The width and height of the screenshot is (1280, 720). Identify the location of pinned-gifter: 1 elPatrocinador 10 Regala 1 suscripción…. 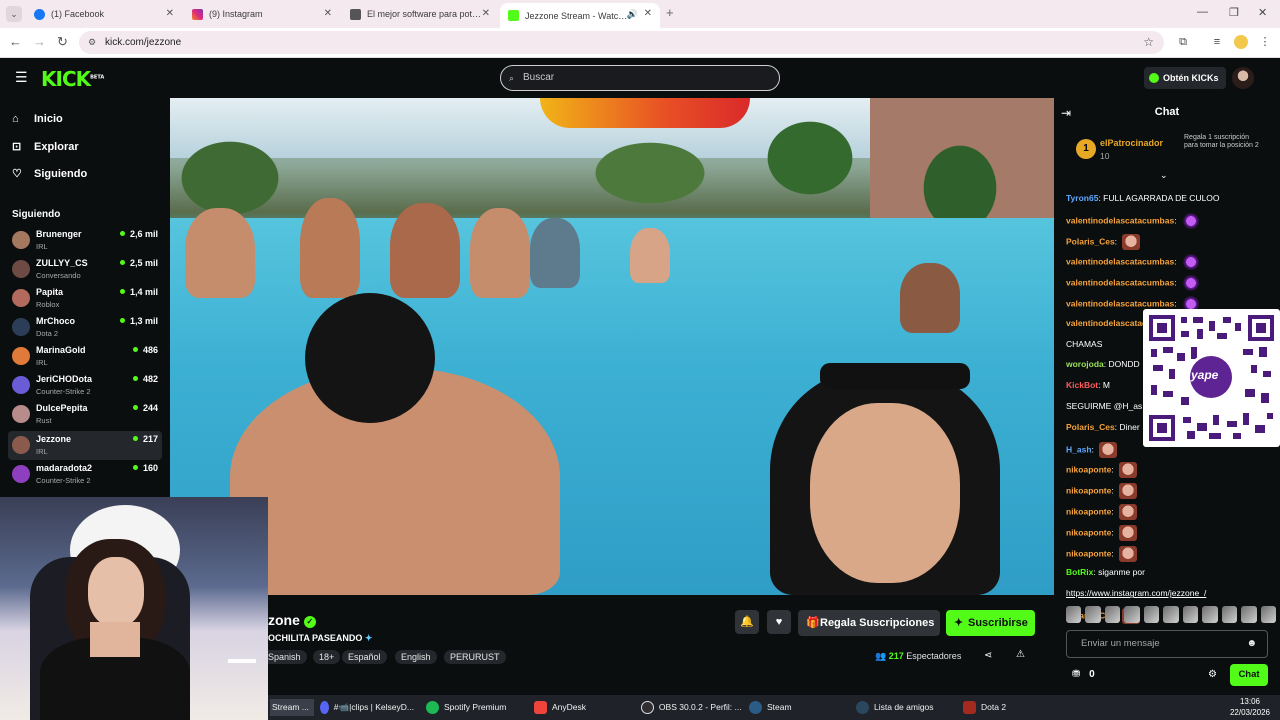
(1171, 152).